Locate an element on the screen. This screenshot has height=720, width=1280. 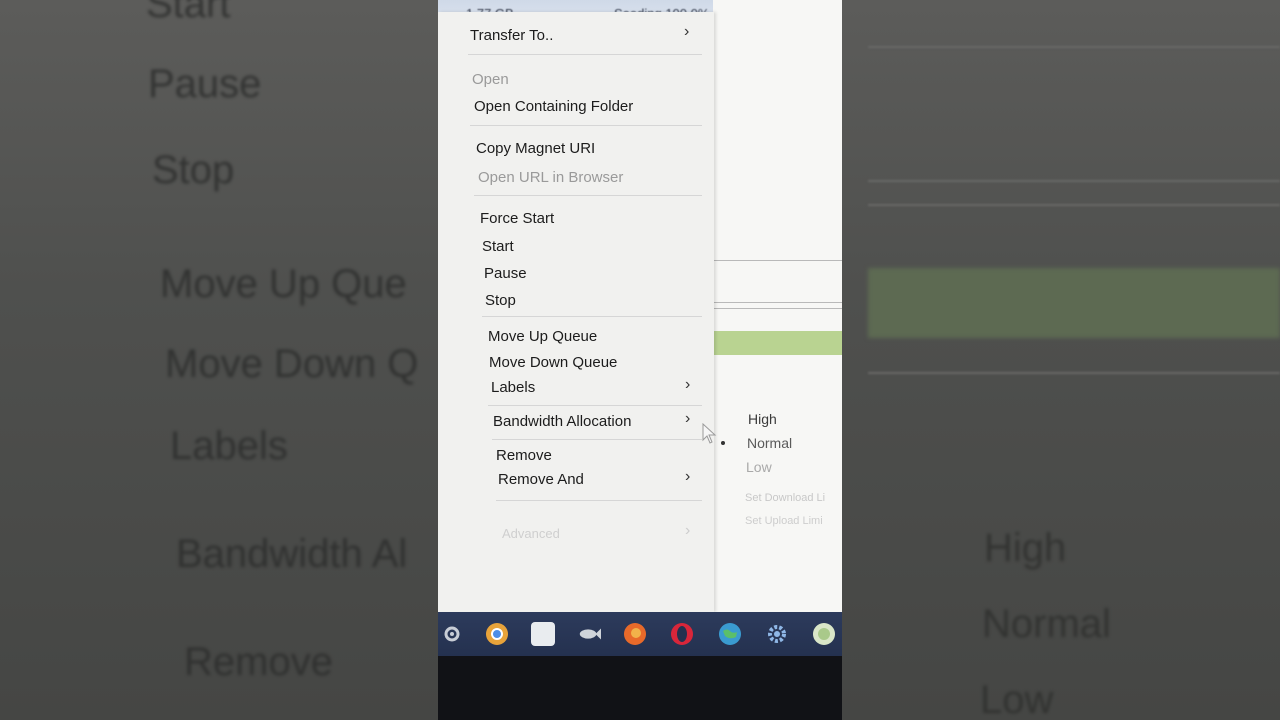
globe-icon is located at coordinates (730, 634).